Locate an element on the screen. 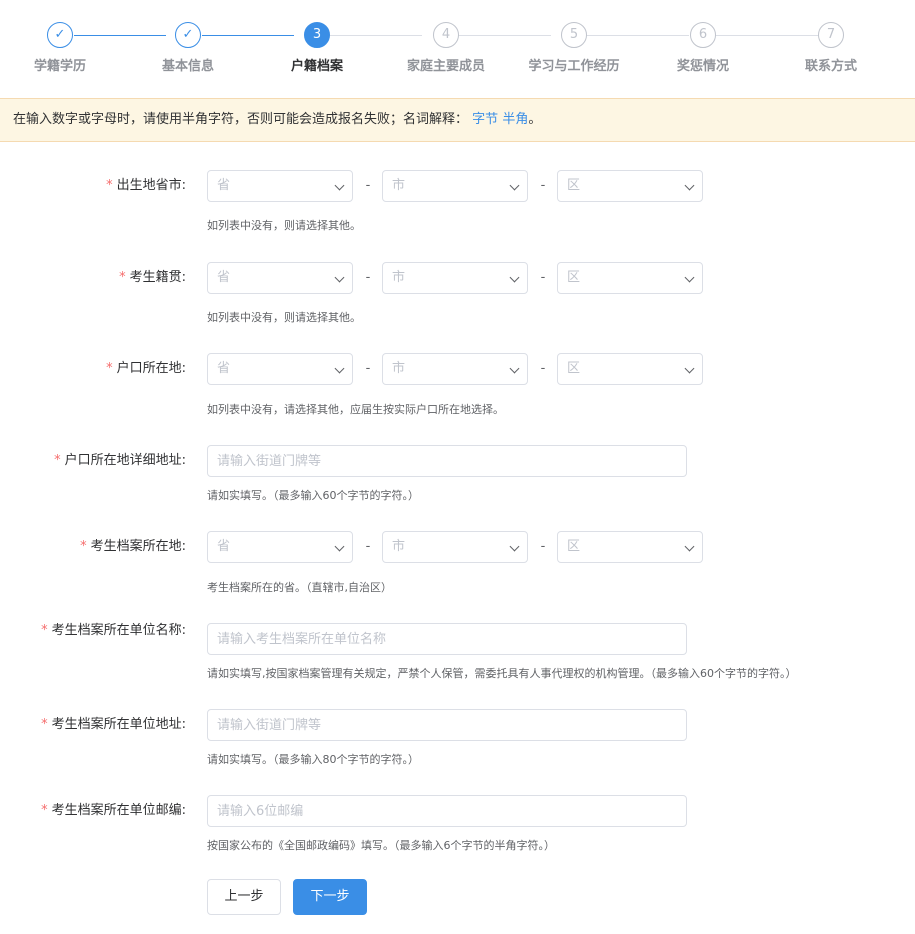  step-title: 家庭主要成员 is located at coordinates (445, 66).